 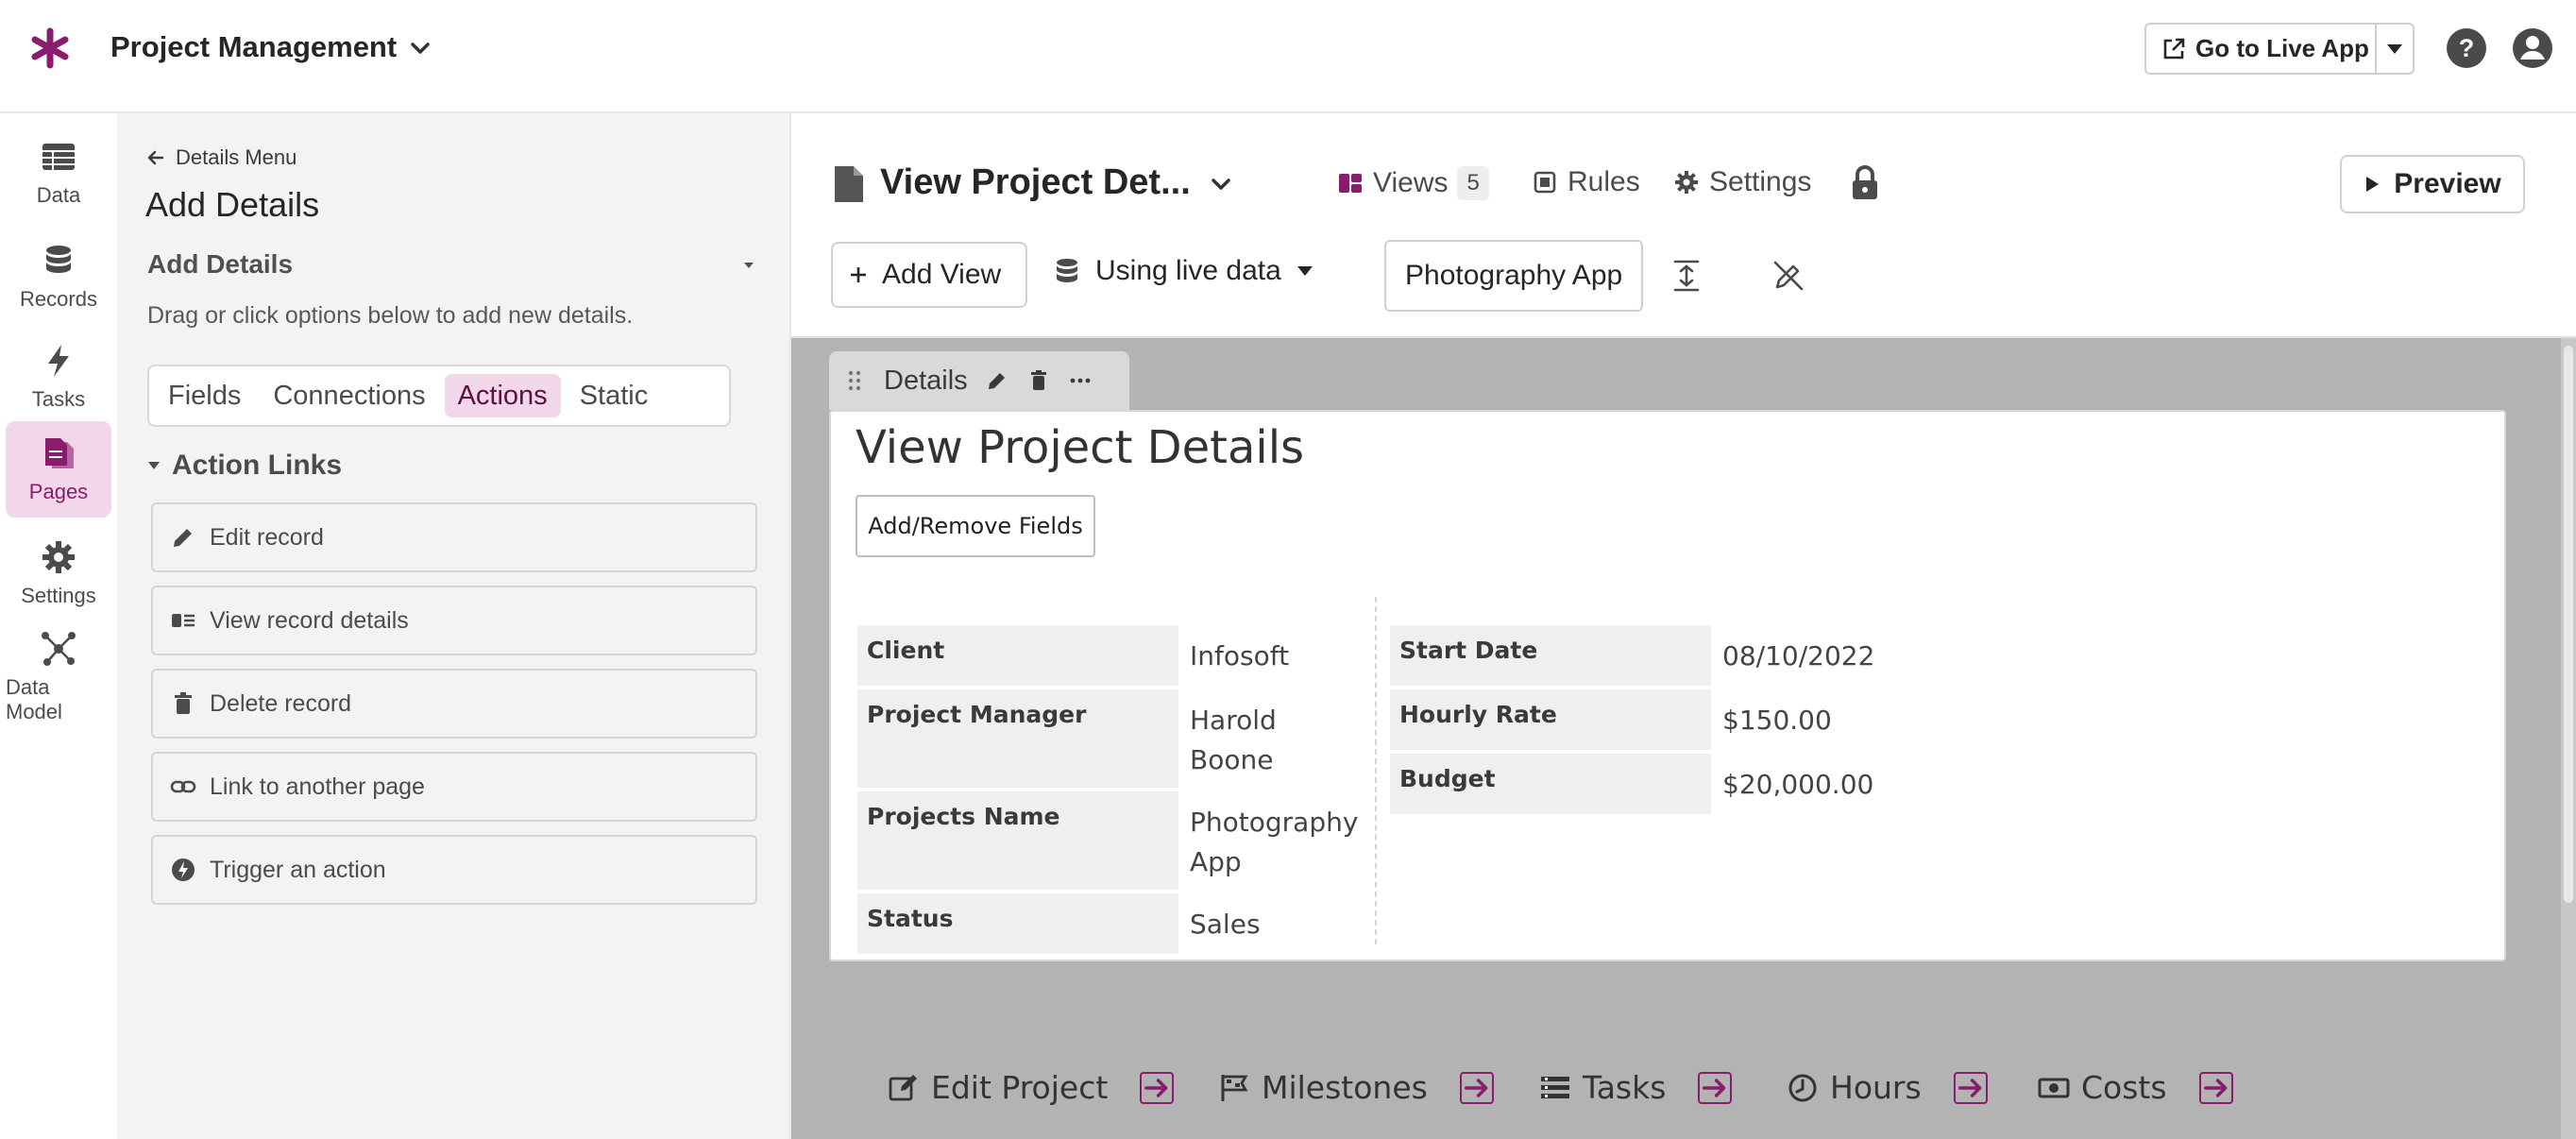 I want to click on table-icon, so click(x=58, y=157).